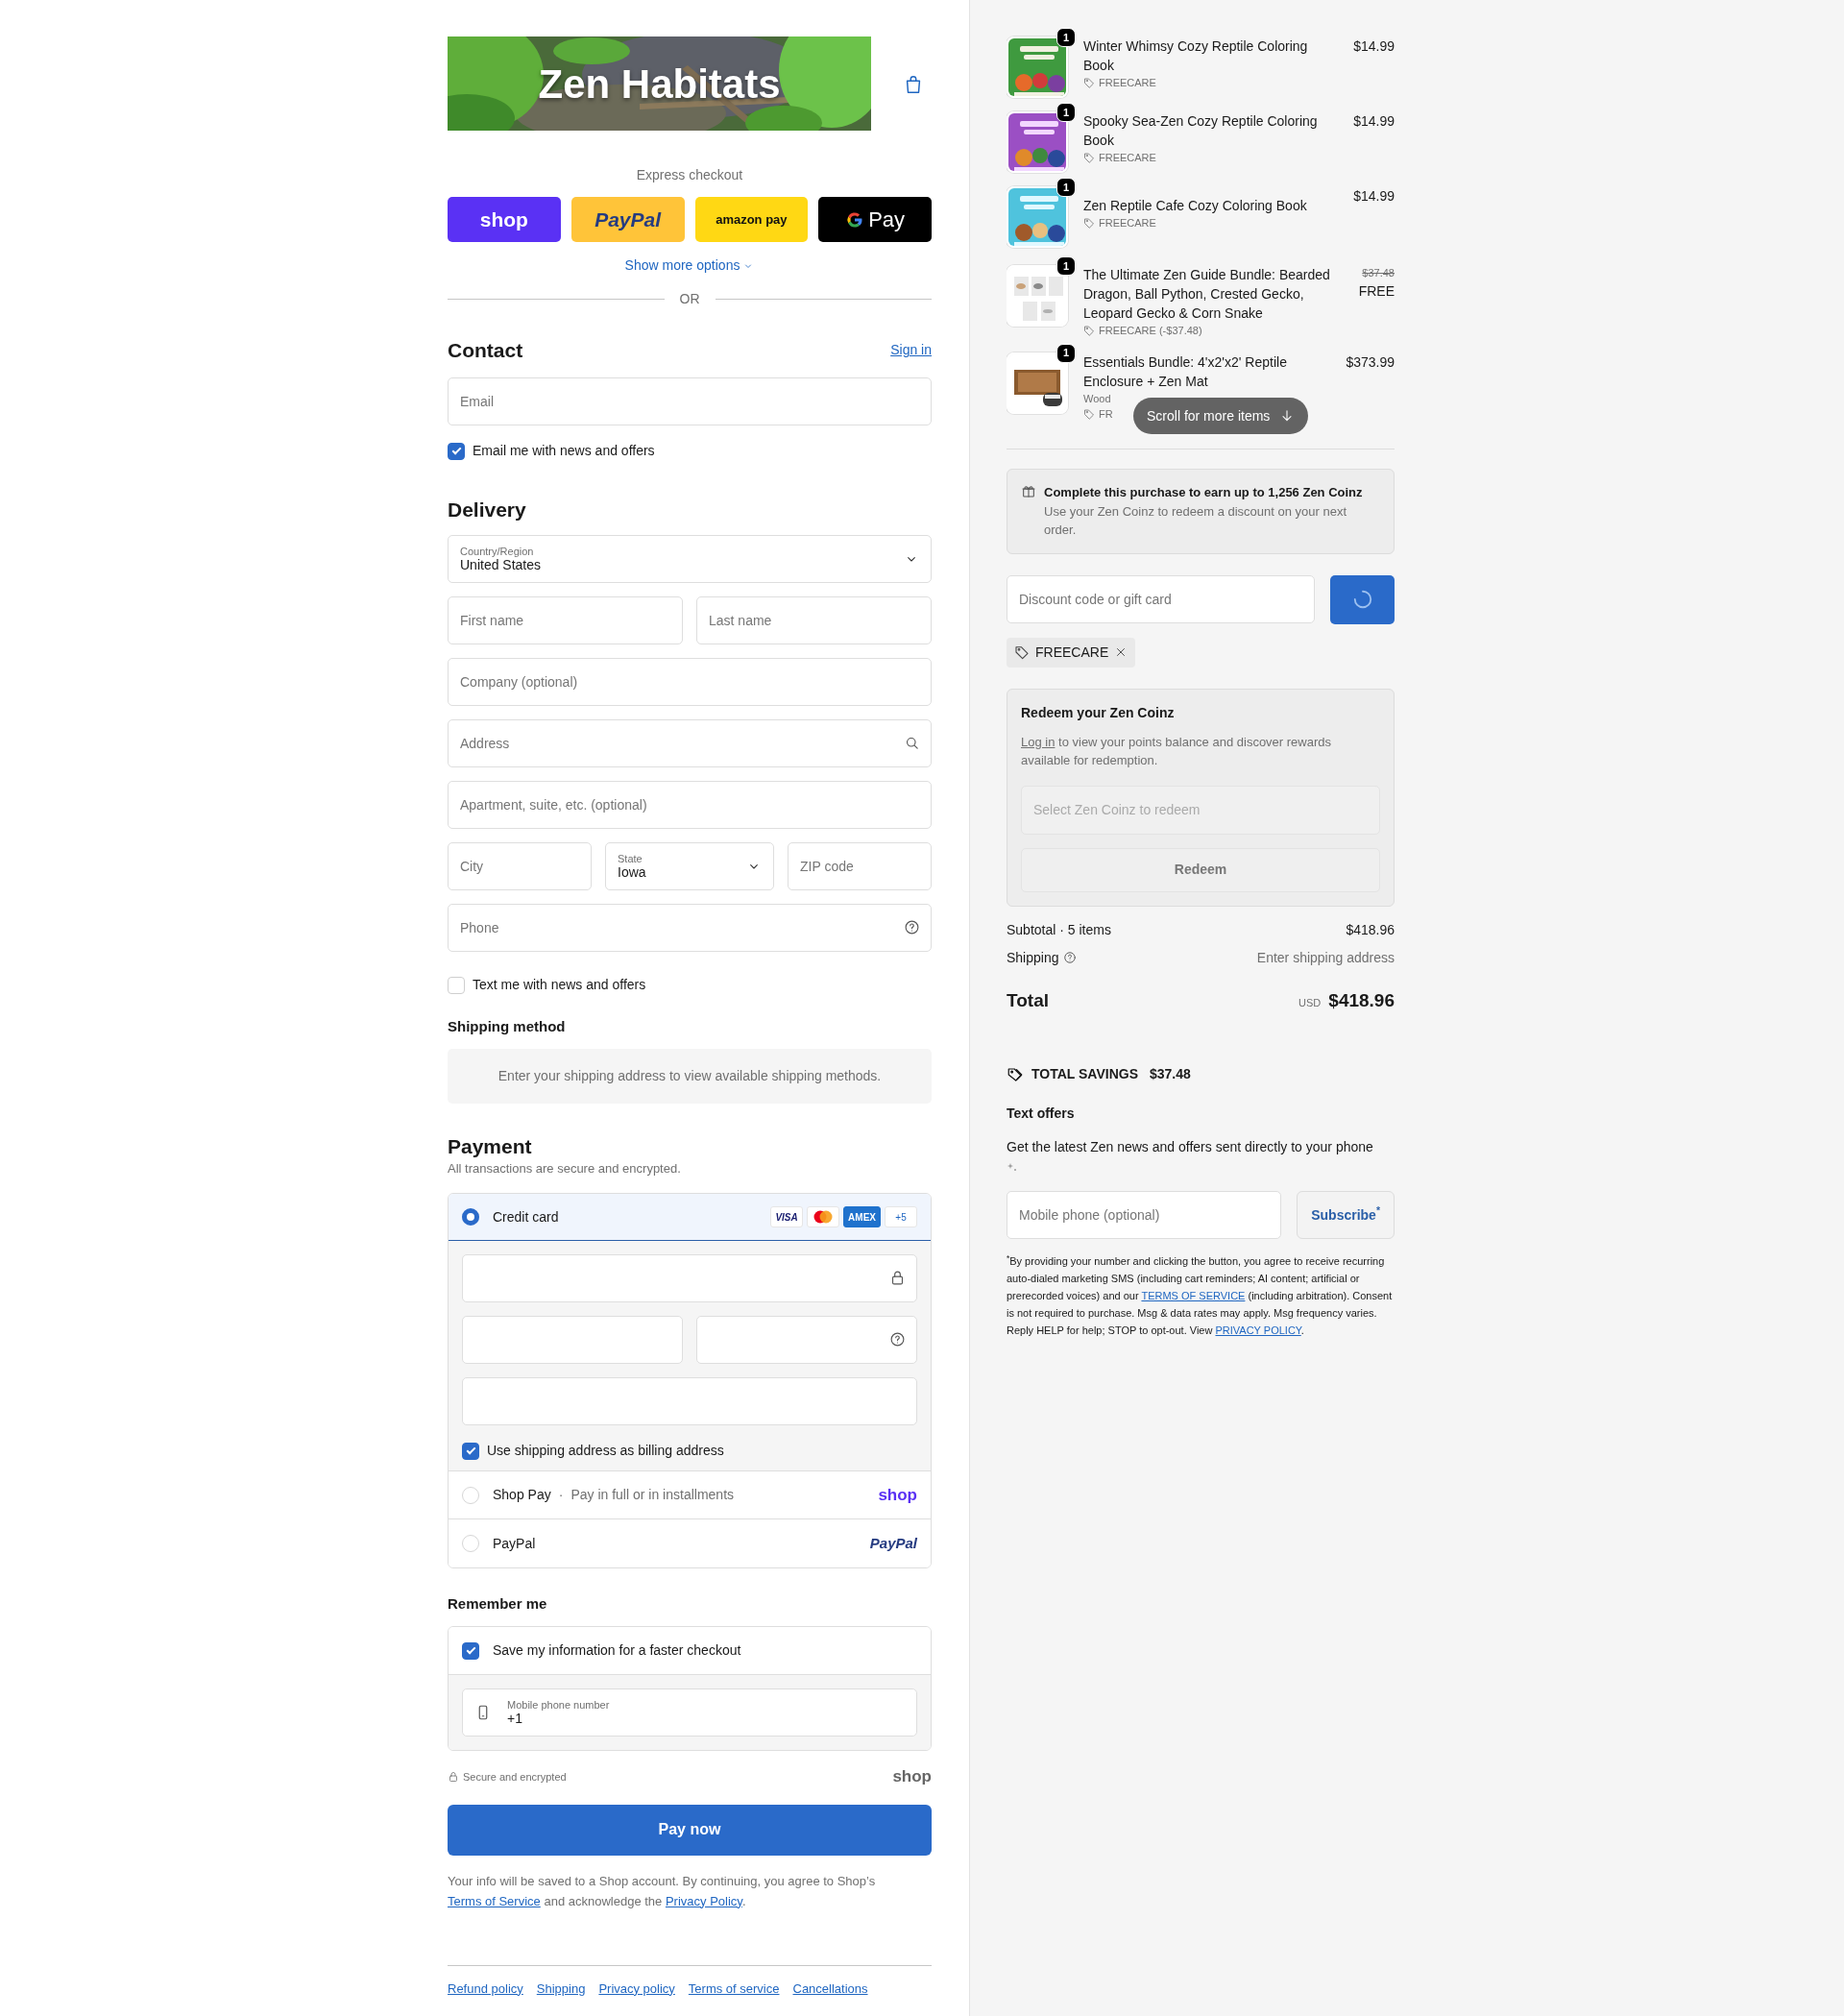  I want to click on subscribe-button: Subscribe$^{*}$, so click(1346, 1215).